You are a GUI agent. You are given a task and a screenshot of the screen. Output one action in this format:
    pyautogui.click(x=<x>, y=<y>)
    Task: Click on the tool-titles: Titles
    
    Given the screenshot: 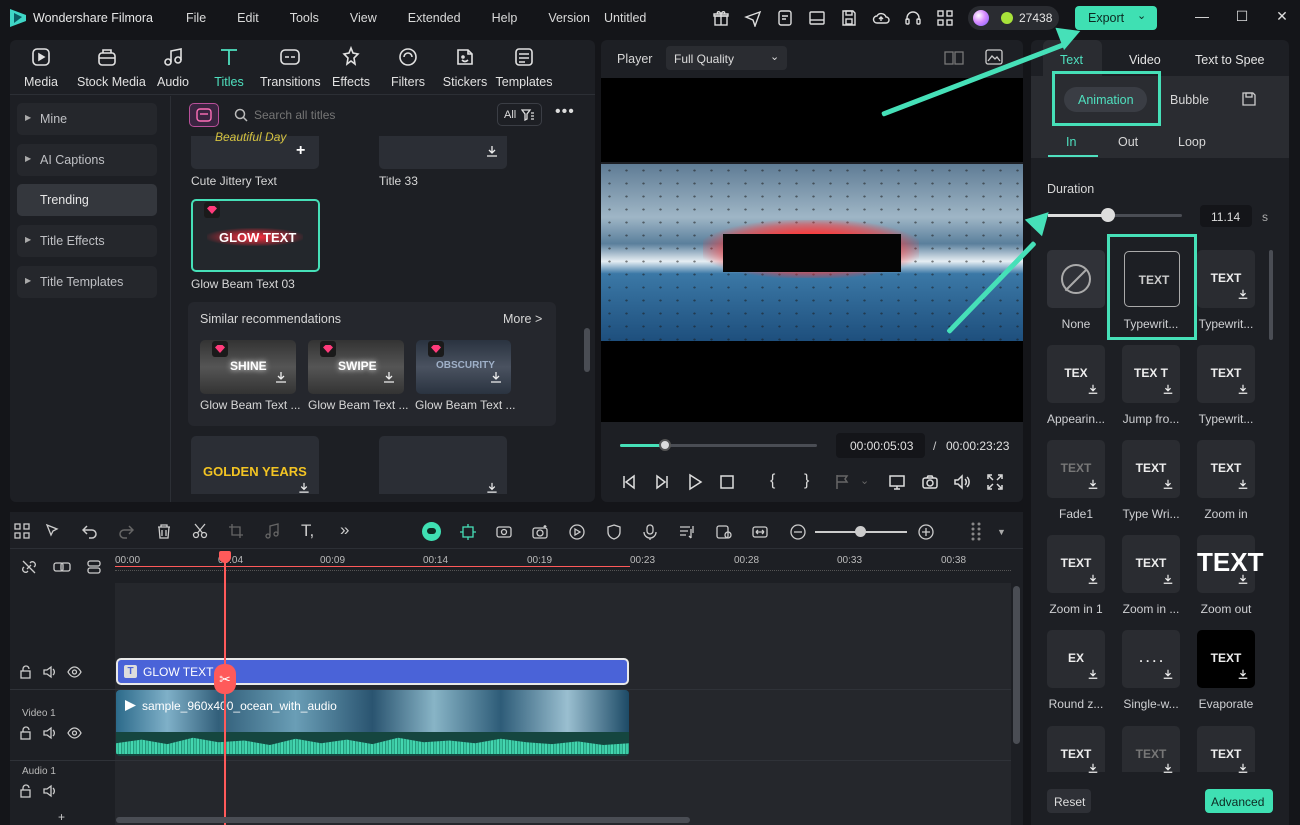 What is the action you would take?
    pyautogui.click(x=229, y=67)
    